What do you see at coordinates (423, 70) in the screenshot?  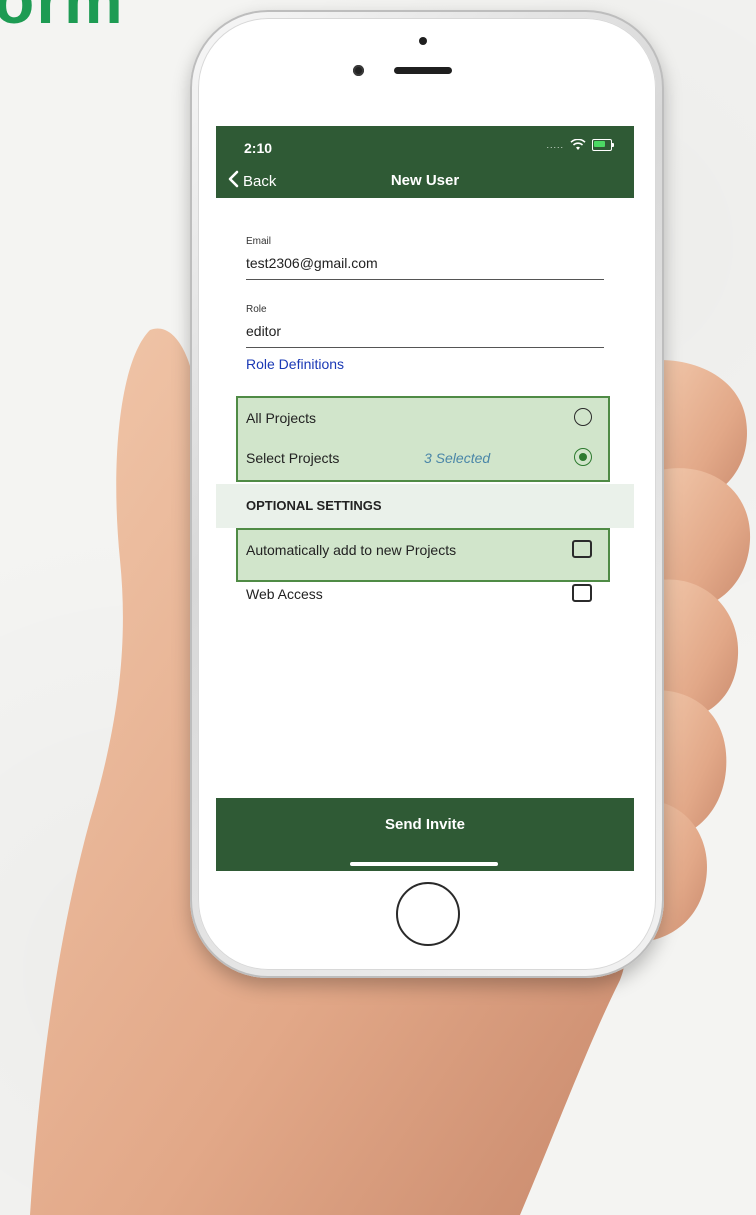 I see `earpiece-speaker` at bounding box center [423, 70].